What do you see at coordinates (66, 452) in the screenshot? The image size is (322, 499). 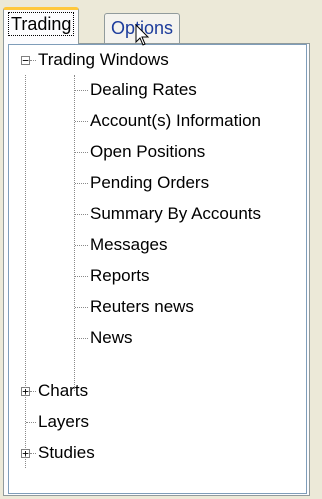 I see `tree-node-label: Studies` at bounding box center [66, 452].